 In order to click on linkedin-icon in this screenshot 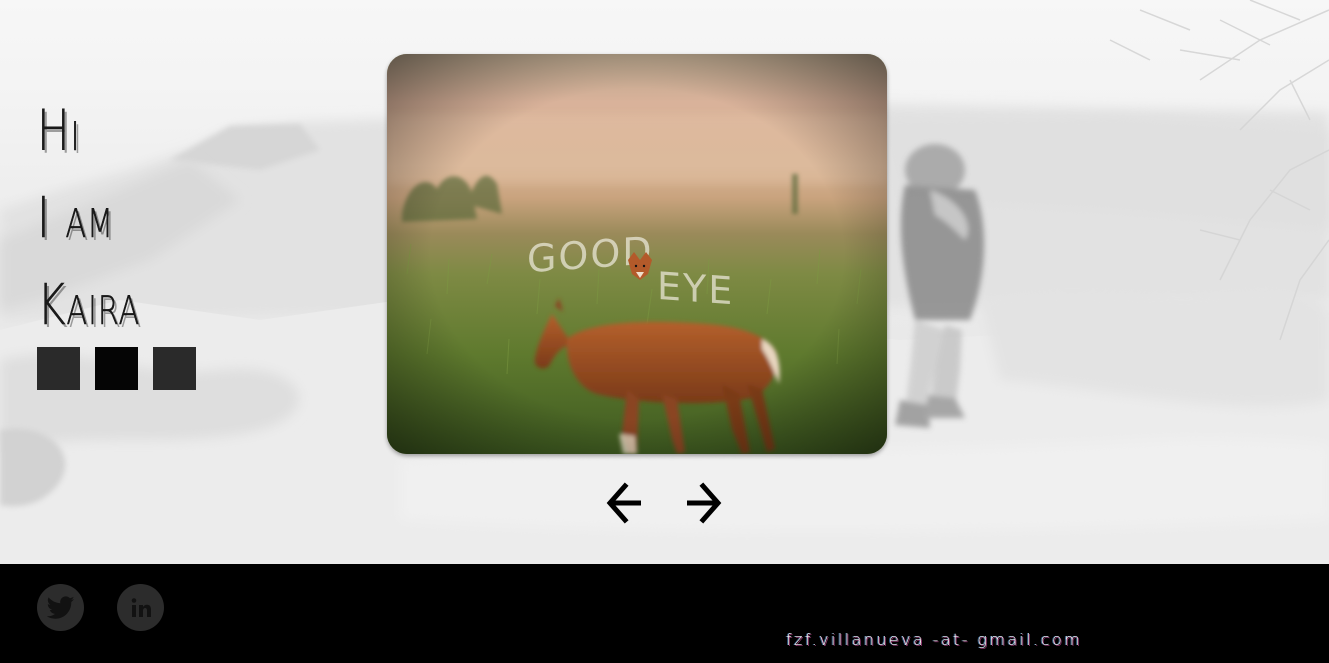, I will do `click(141, 607)`.